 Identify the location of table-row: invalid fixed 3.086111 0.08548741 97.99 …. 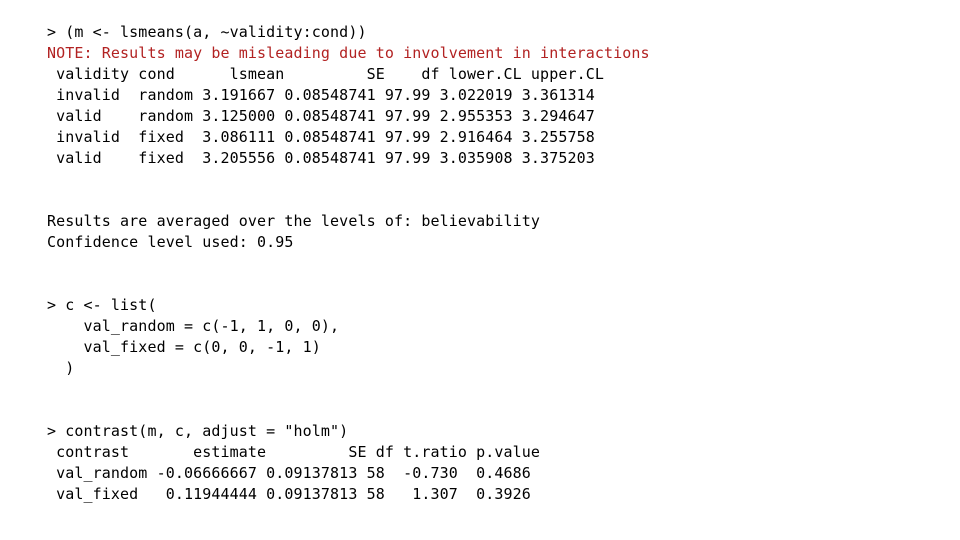
(321, 137).